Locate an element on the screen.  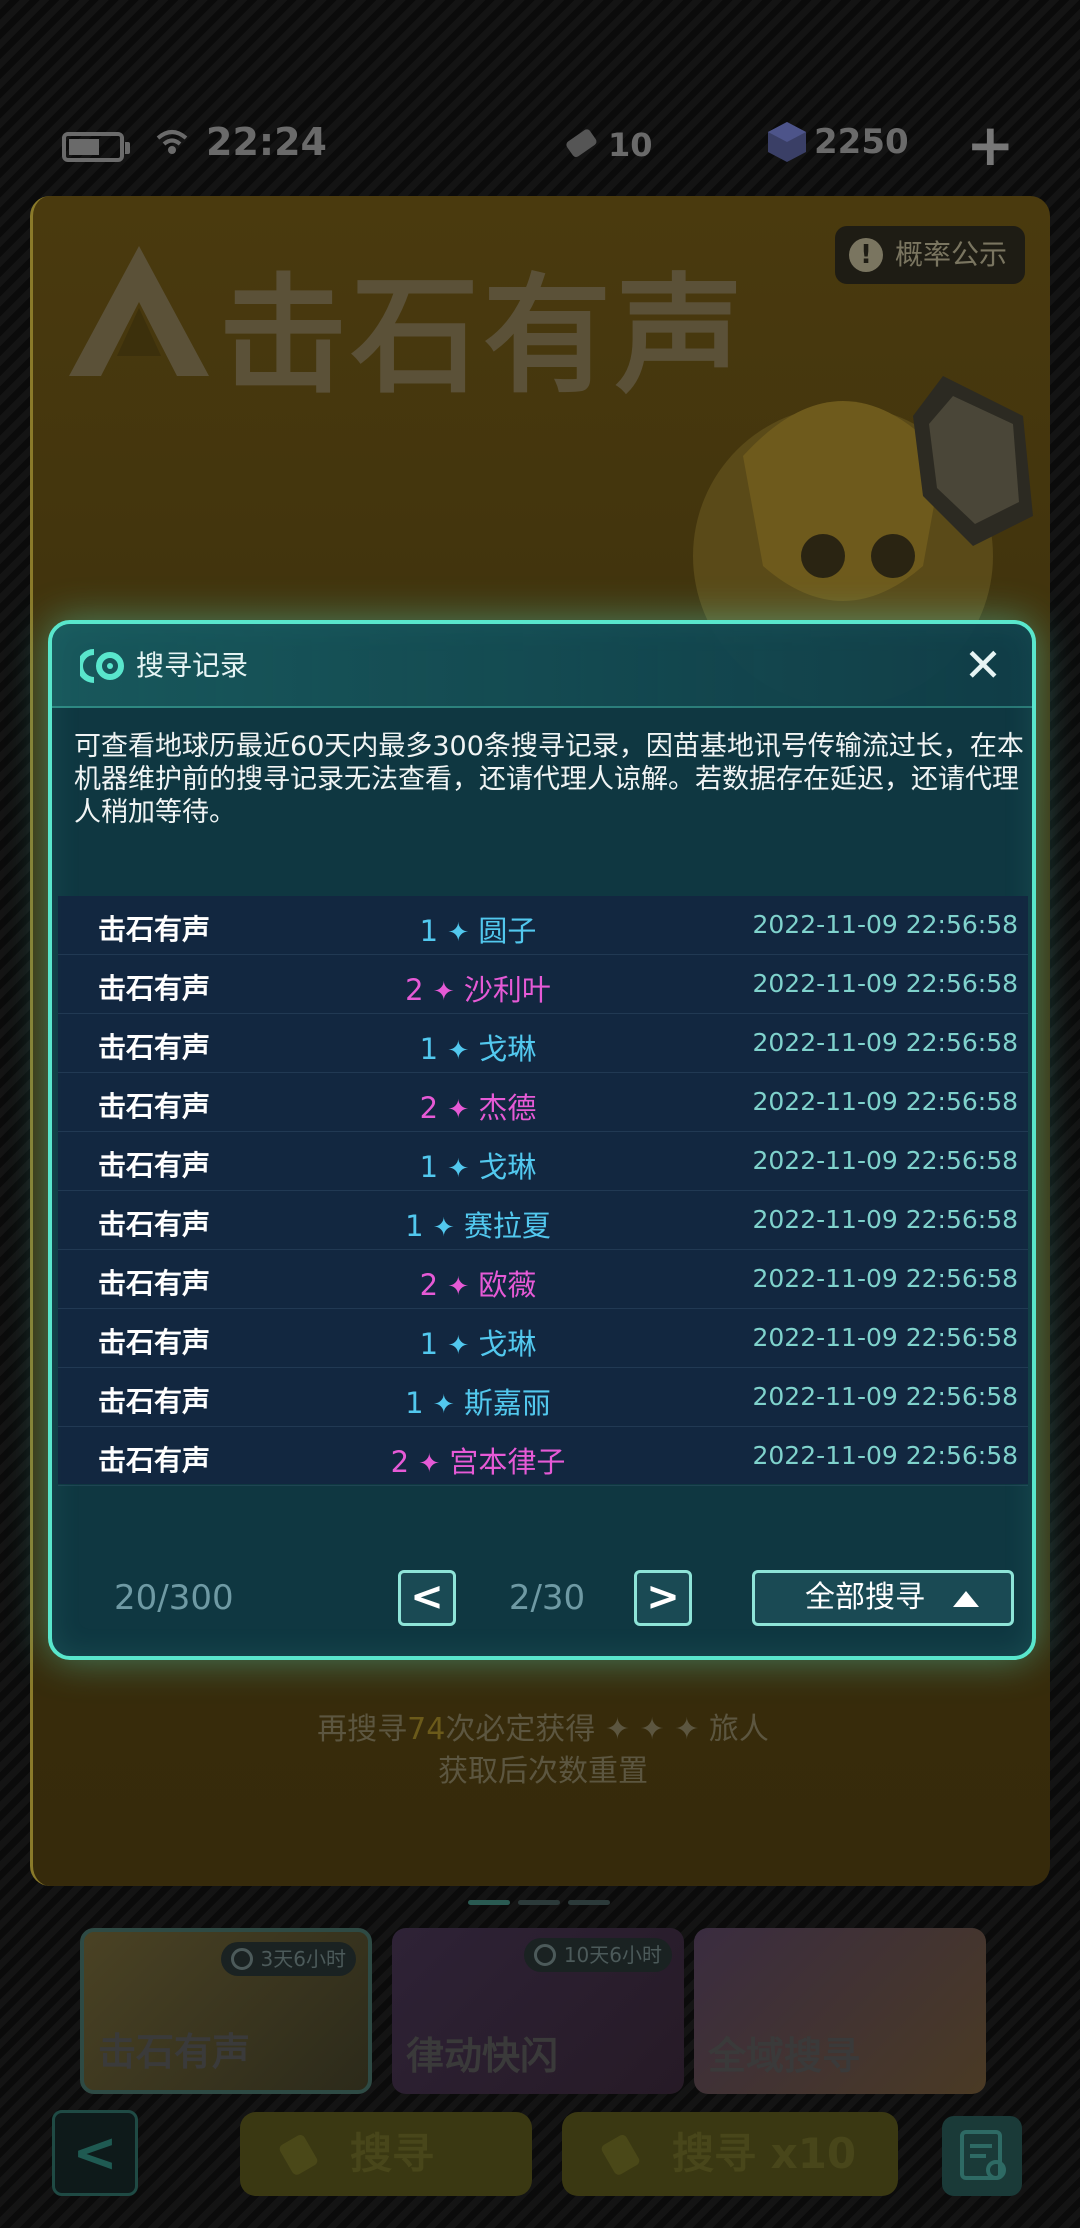
table-row: 击石有声 1 ✦ 赛拉夏 2022-11-09 22:56:58 is located at coordinates (543, 1220).